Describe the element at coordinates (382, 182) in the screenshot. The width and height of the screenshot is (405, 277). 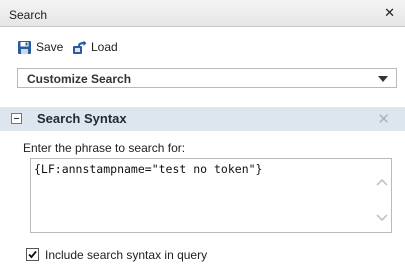
I see `scroll-up-icon` at that location.